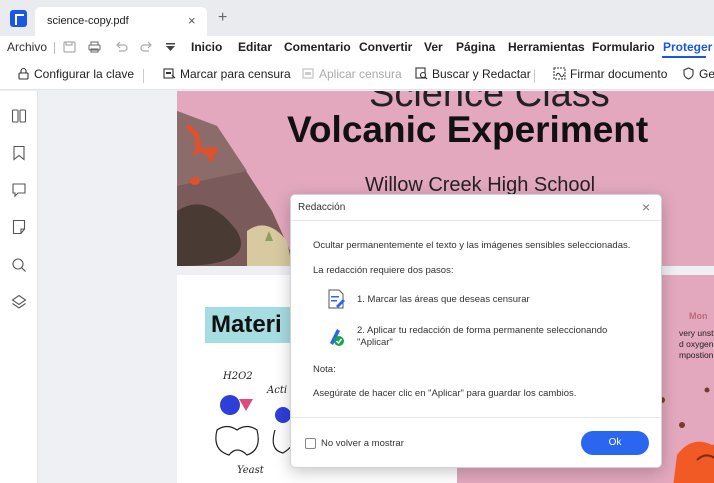 This screenshot has width=714, height=483. What do you see at coordinates (421, 73) in the screenshot?
I see `search-redact-icon` at bounding box center [421, 73].